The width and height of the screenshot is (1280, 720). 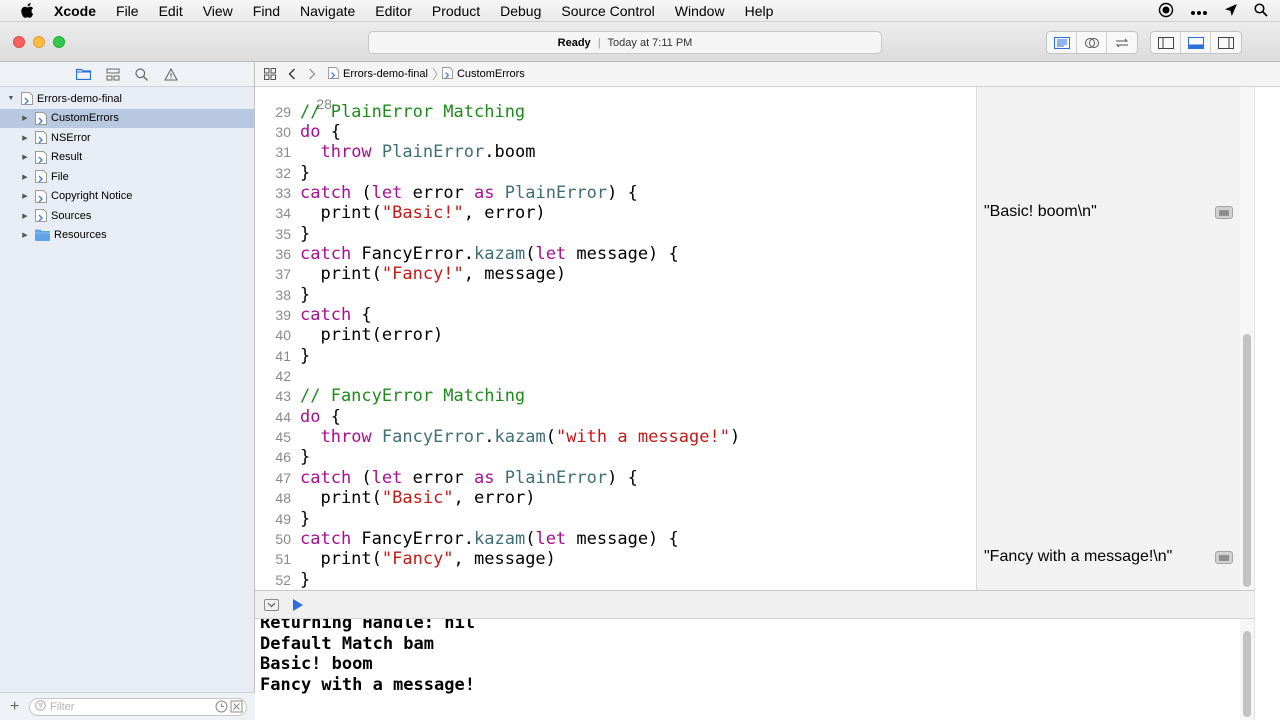 What do you see at coordinates (171, 11) in the screenshot?
I see `menu-edit: Edit` at bounding box center [171, 11].